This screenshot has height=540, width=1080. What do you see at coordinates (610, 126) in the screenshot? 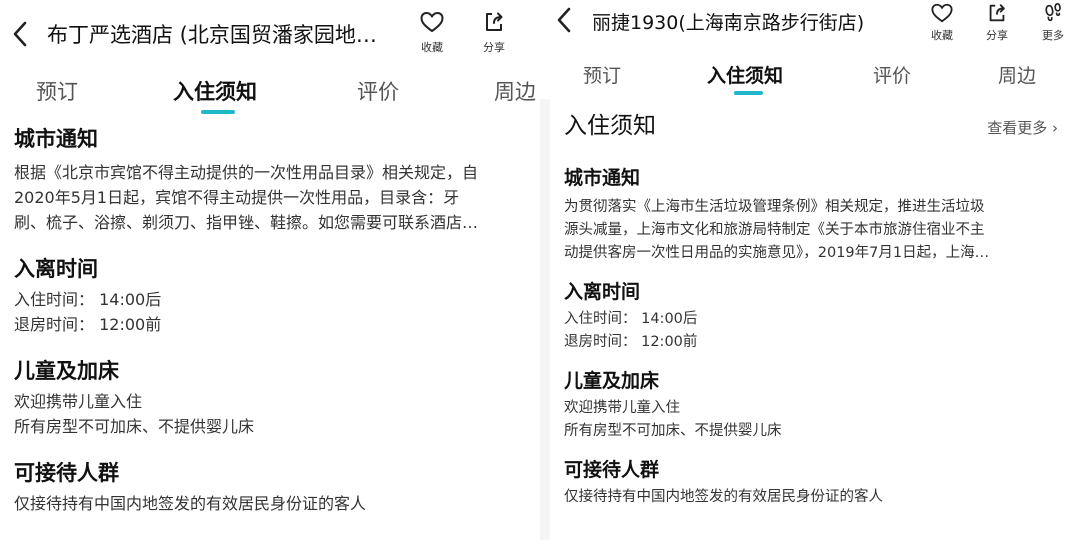
I see `card-title: 入住须知` at bounding box center [610, 126].